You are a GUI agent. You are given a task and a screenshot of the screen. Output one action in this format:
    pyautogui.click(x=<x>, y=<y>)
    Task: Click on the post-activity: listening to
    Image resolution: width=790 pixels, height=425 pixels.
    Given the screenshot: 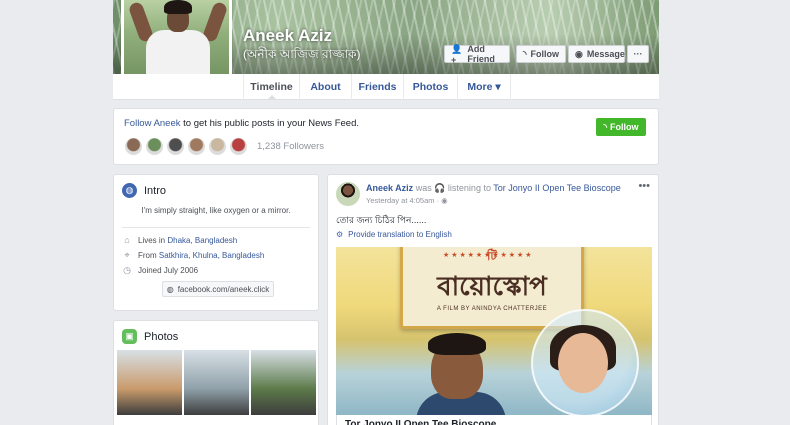 What is the action you would take?
    pyautogui.click(x=469, y=188)
    